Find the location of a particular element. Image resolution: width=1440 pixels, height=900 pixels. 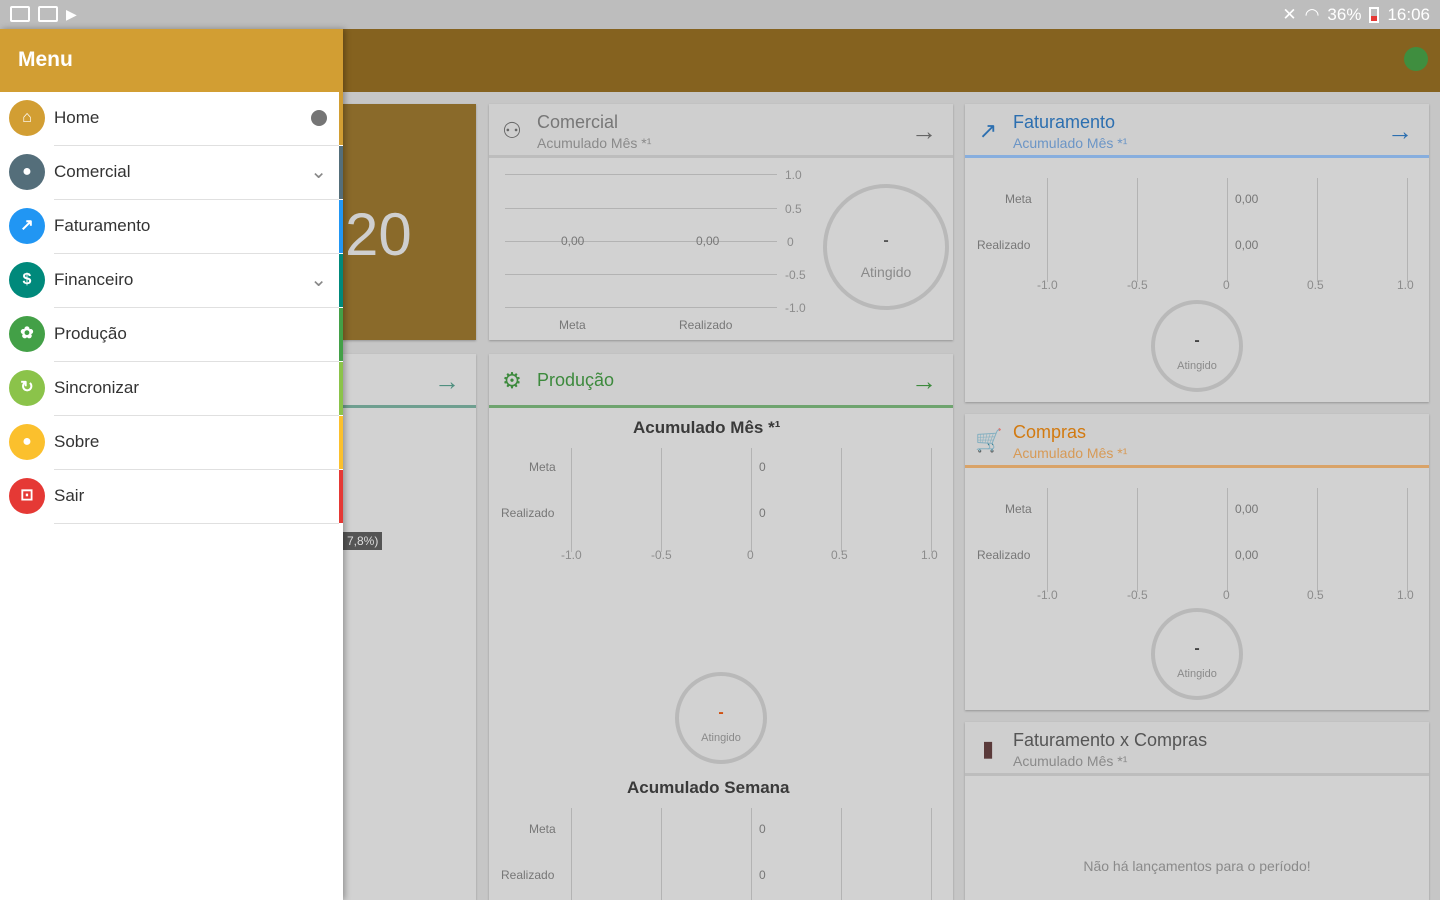

menu-item-label: Financeiro is located at coordinates (94, 279).